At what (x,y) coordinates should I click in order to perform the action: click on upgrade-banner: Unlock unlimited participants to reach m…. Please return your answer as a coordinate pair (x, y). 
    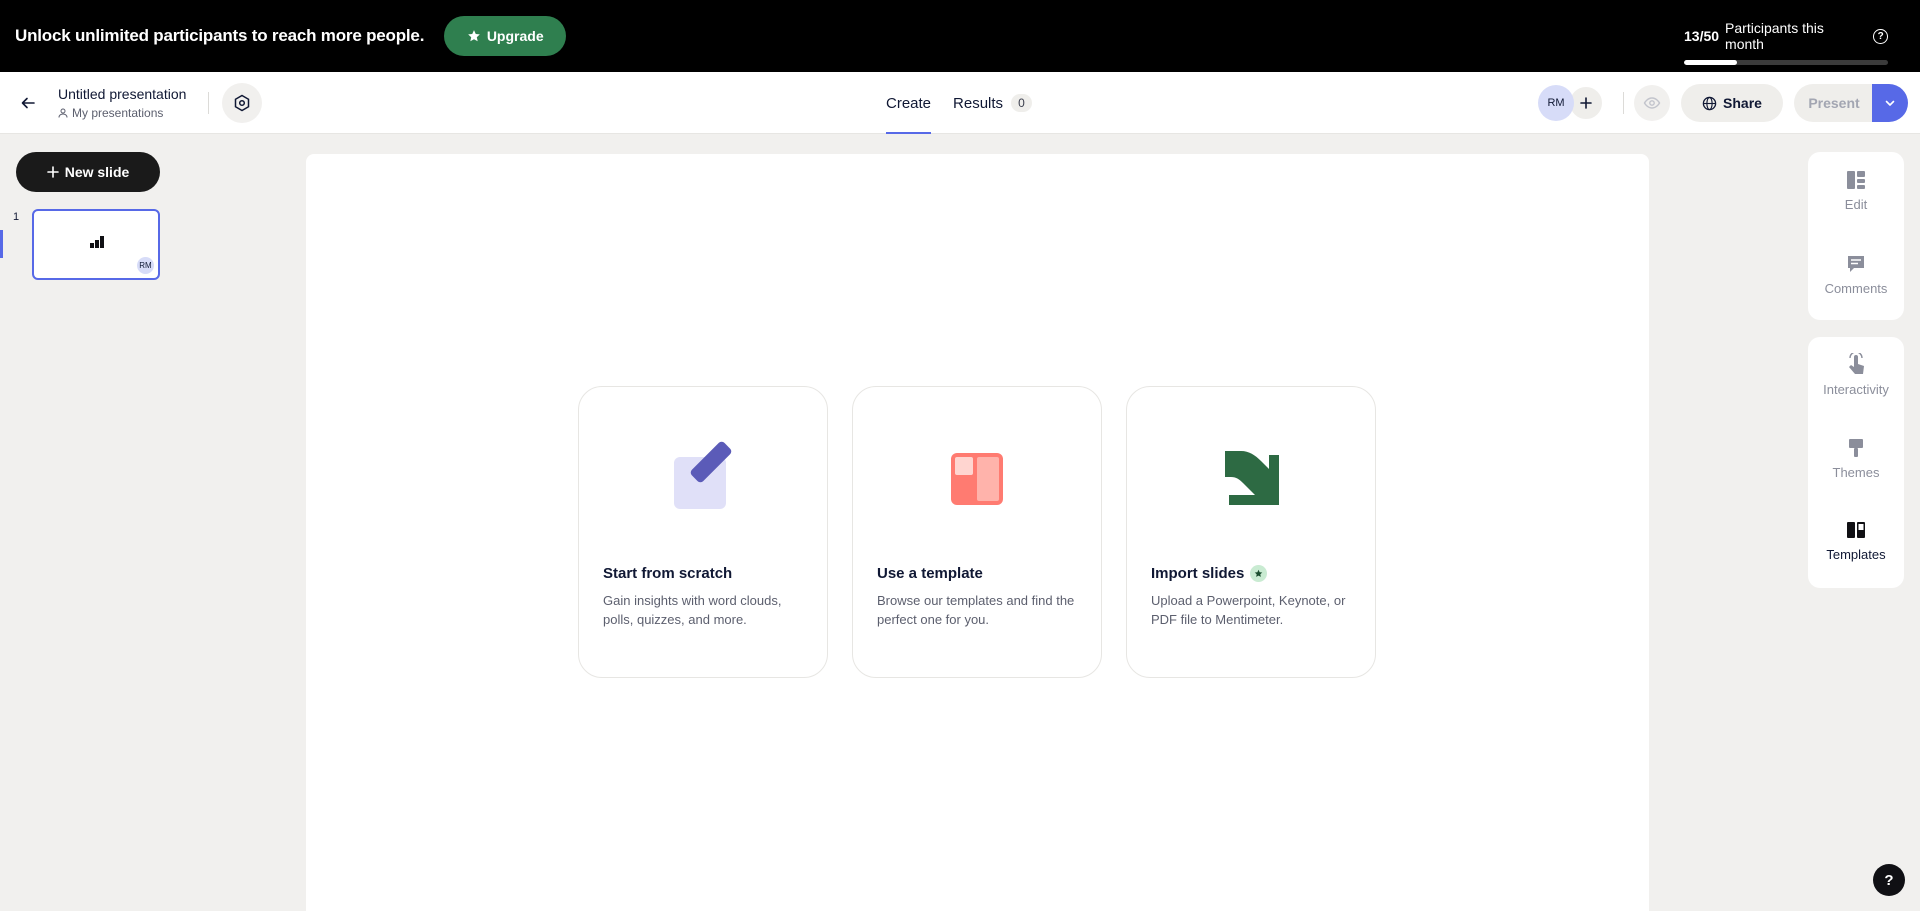
    Looking at the image, I should click on (960, 36).